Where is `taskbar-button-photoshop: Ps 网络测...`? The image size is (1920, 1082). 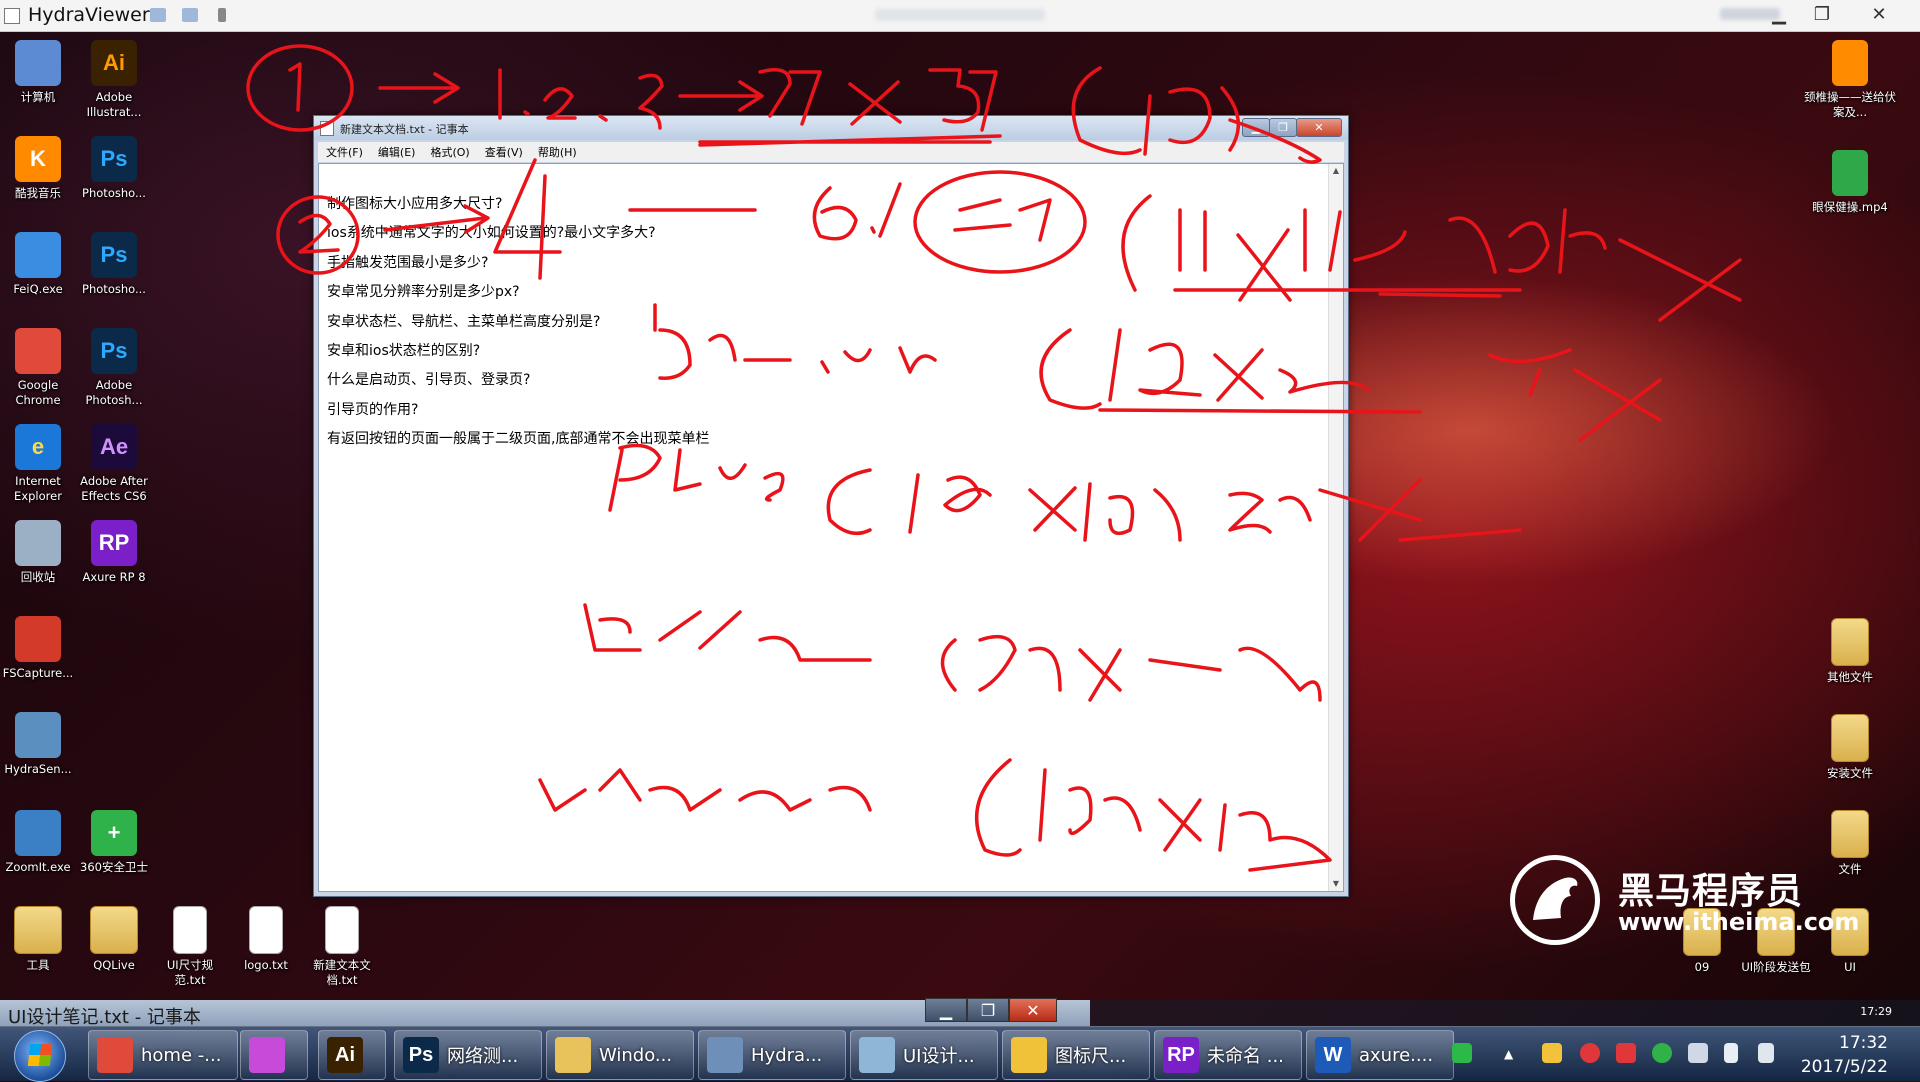
taskbar-button-photoshop: Ps 网络测... is located at coordinates (468, 1055).